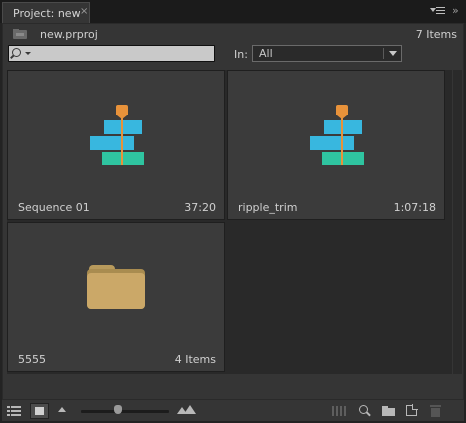 This screenshot has width=466, height=423. What do you see at coordinates (363, 409) in the screenshot?
I see `find-icon` at bounding box center [363, 409].